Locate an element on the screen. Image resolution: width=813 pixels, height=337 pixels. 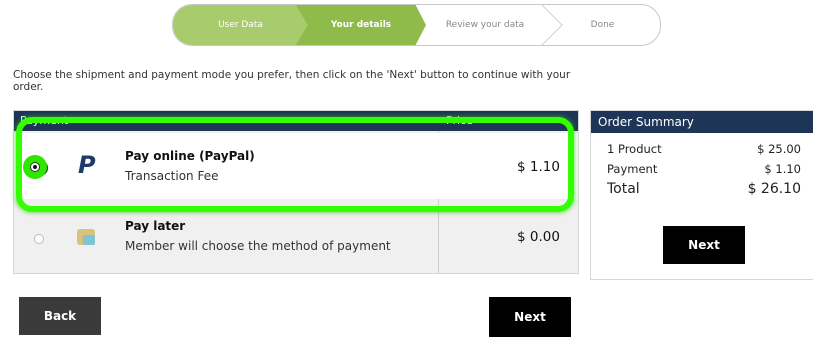
pay-later-icon is located at coordinates (86, 237).